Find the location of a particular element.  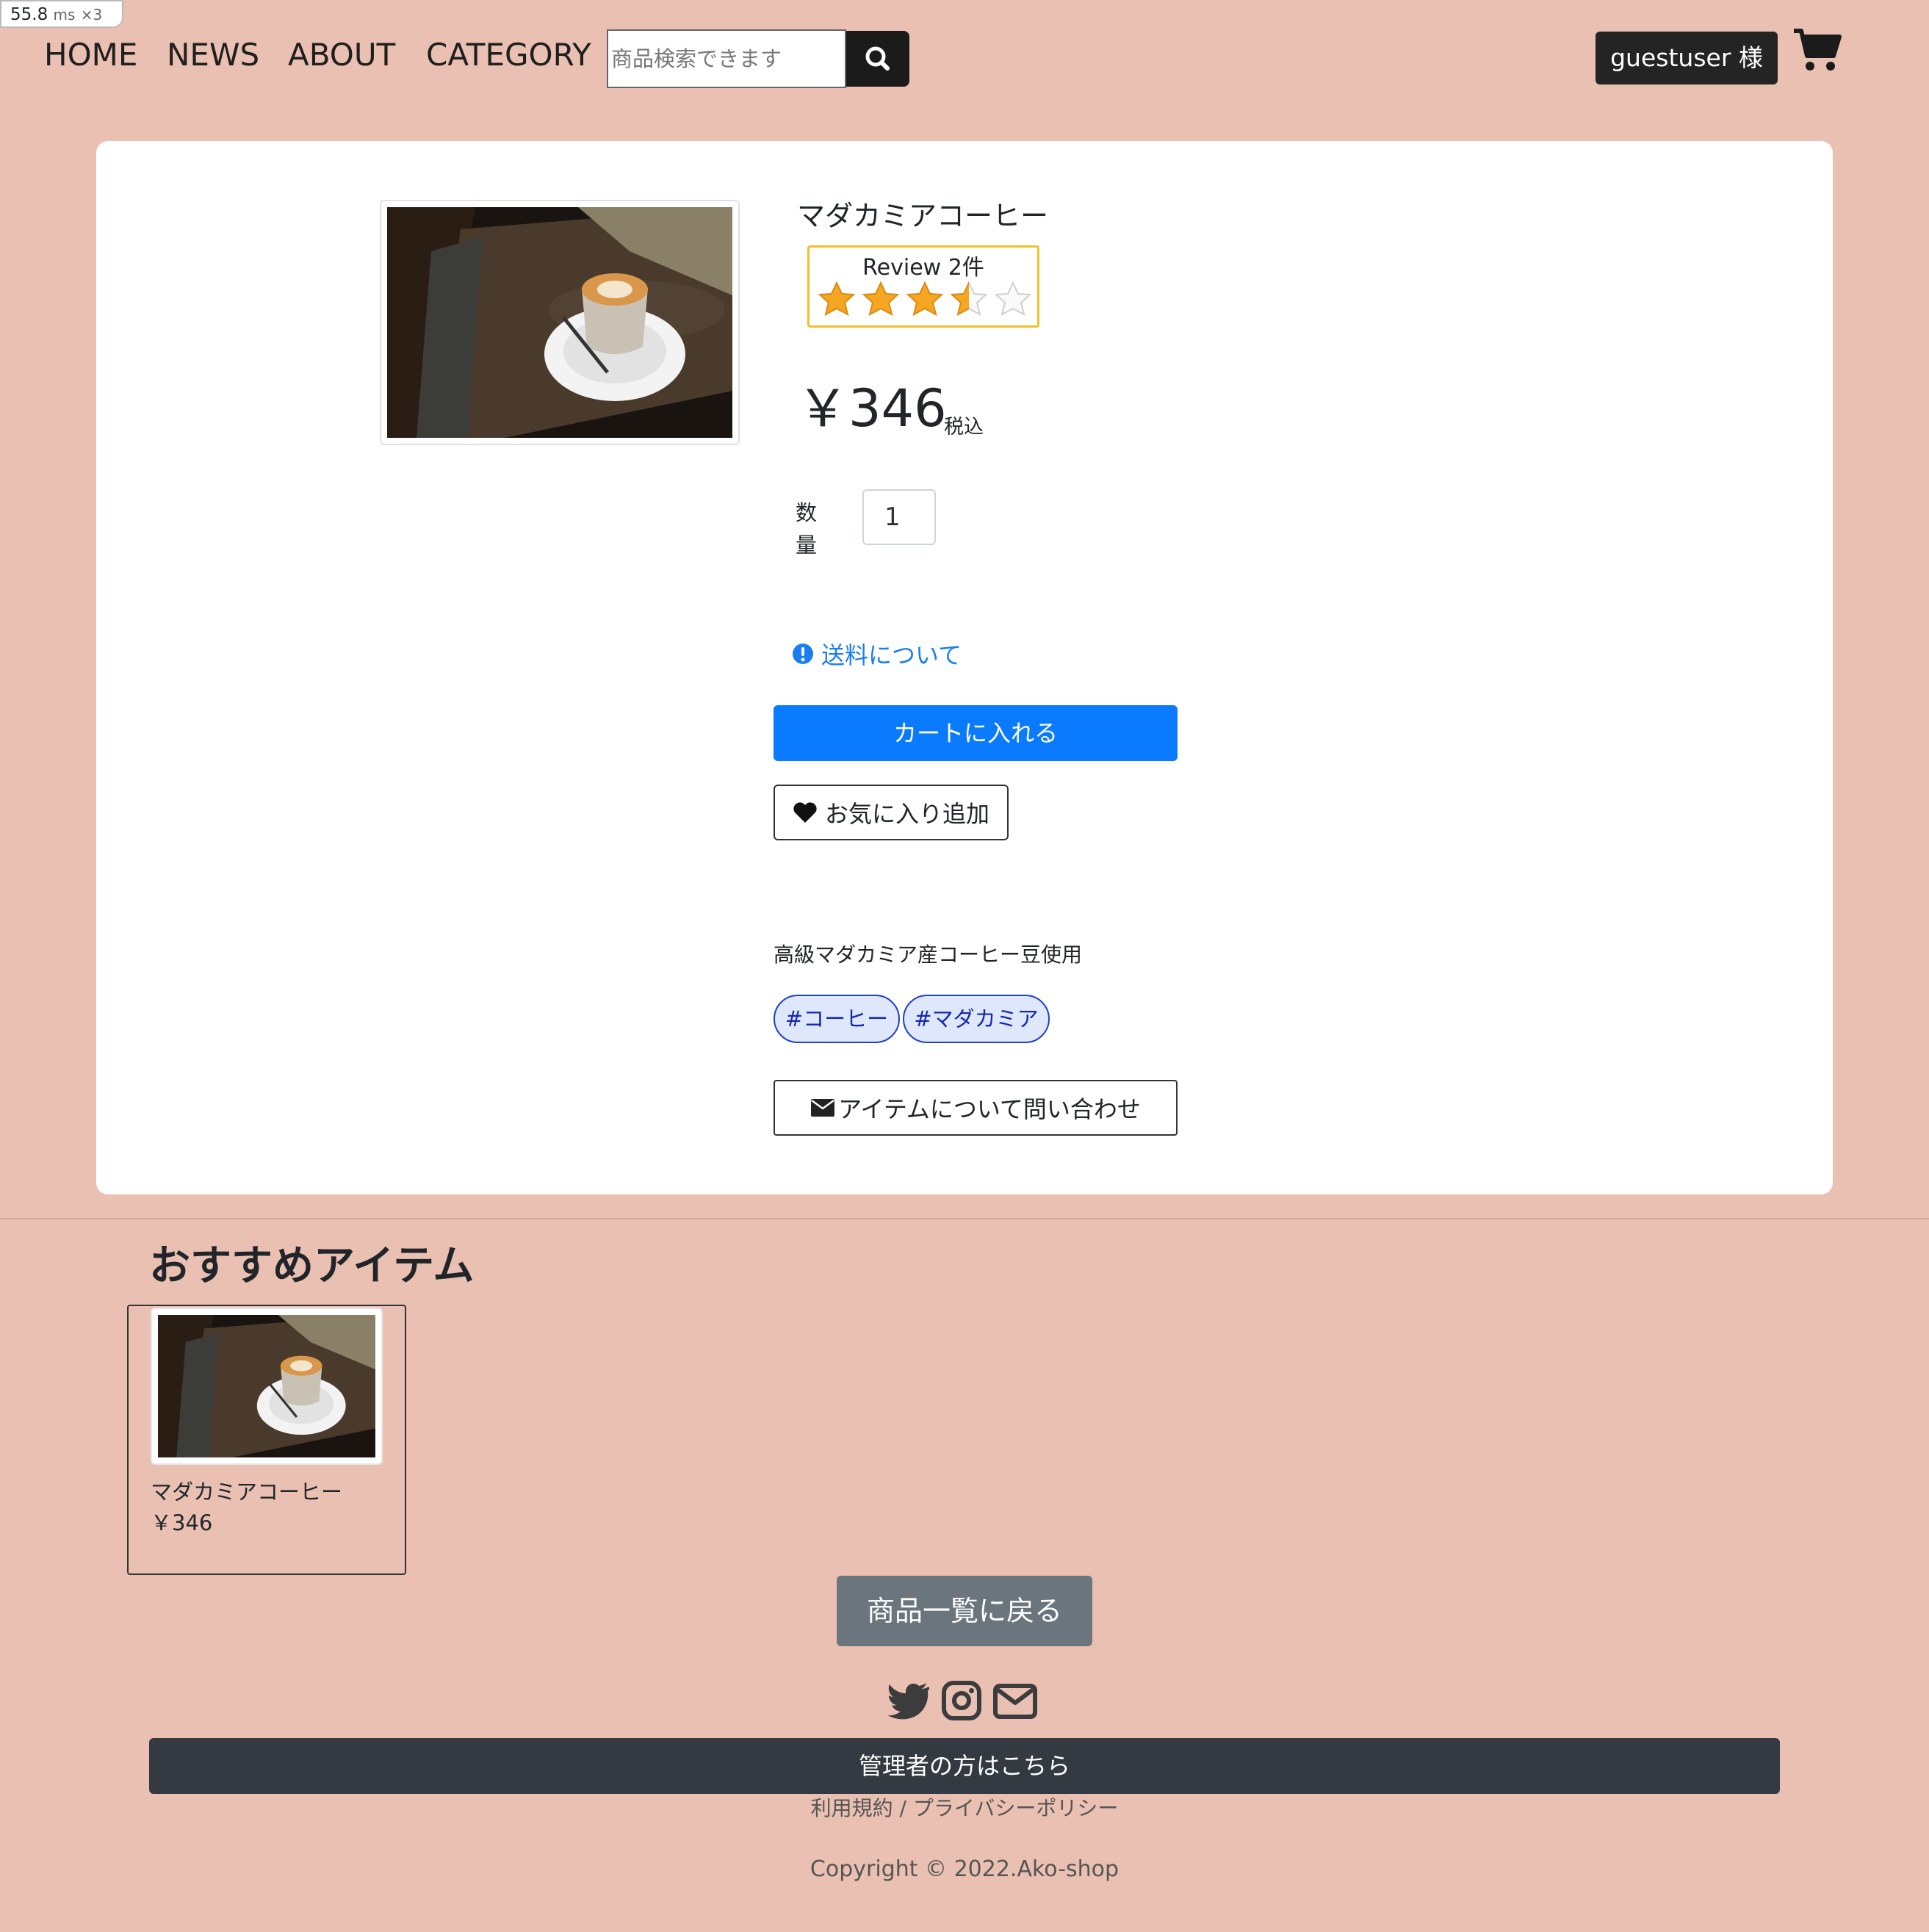

section-divider is located at coordinates (964, 1218).